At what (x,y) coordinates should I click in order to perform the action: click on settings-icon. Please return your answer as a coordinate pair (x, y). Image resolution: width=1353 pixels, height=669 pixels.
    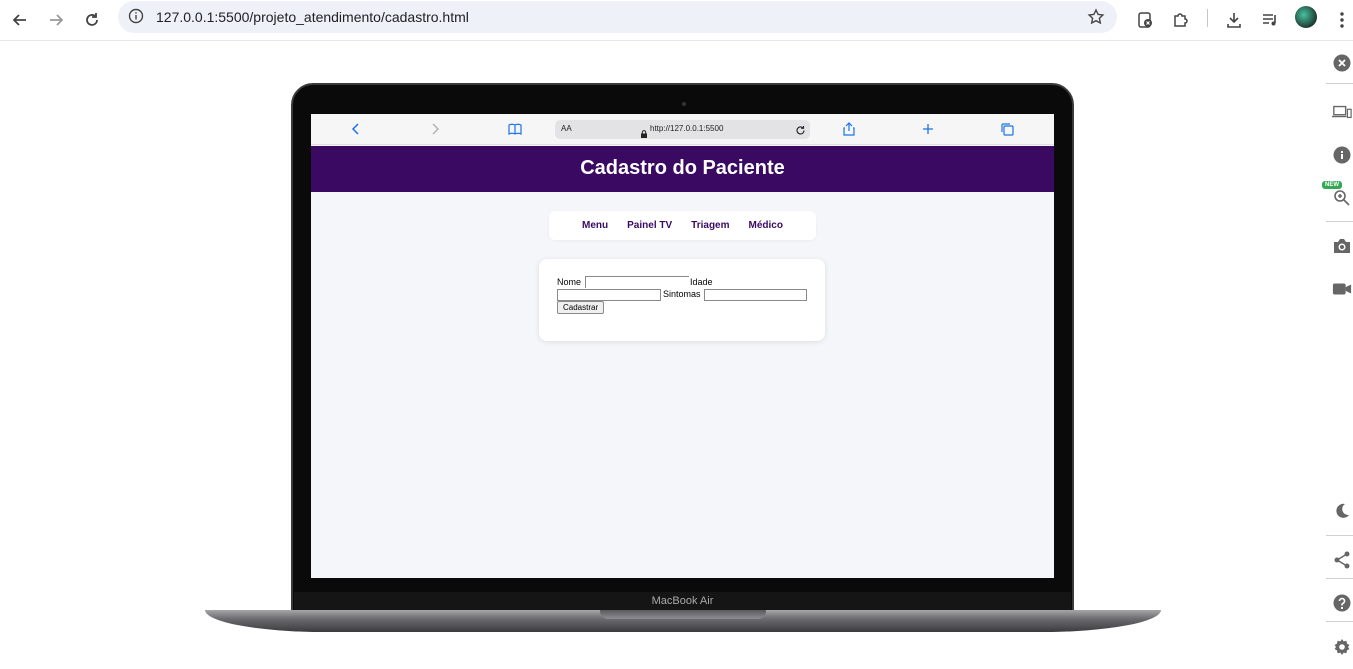
    Looking at the image, I should click on (1342, 647).